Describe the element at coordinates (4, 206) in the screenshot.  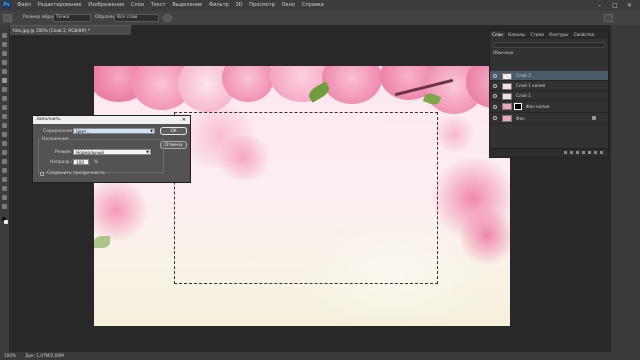
I see `zoom-tool-icon` at that location.